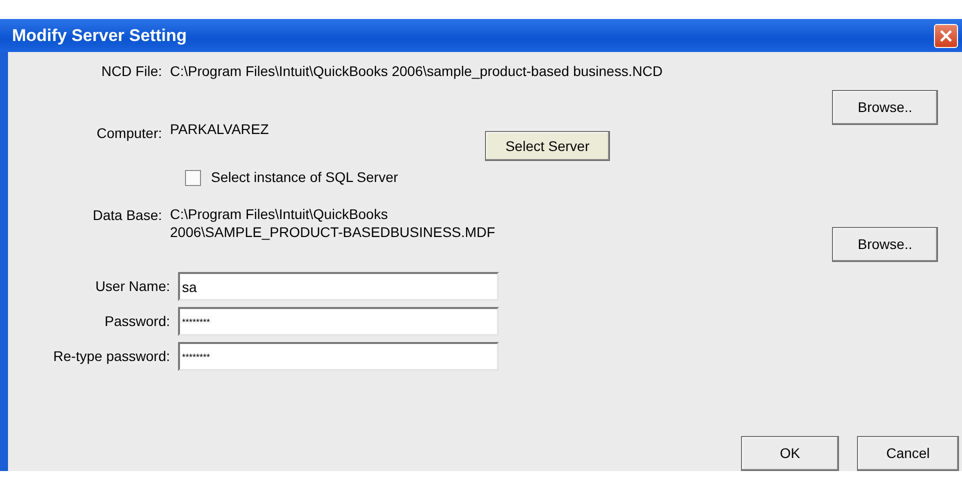 This screenshot has height=479, width=962. Describe the element at coordinates (908, 453) in the screenshot. I see `cancel-button: Cancel` at that location.